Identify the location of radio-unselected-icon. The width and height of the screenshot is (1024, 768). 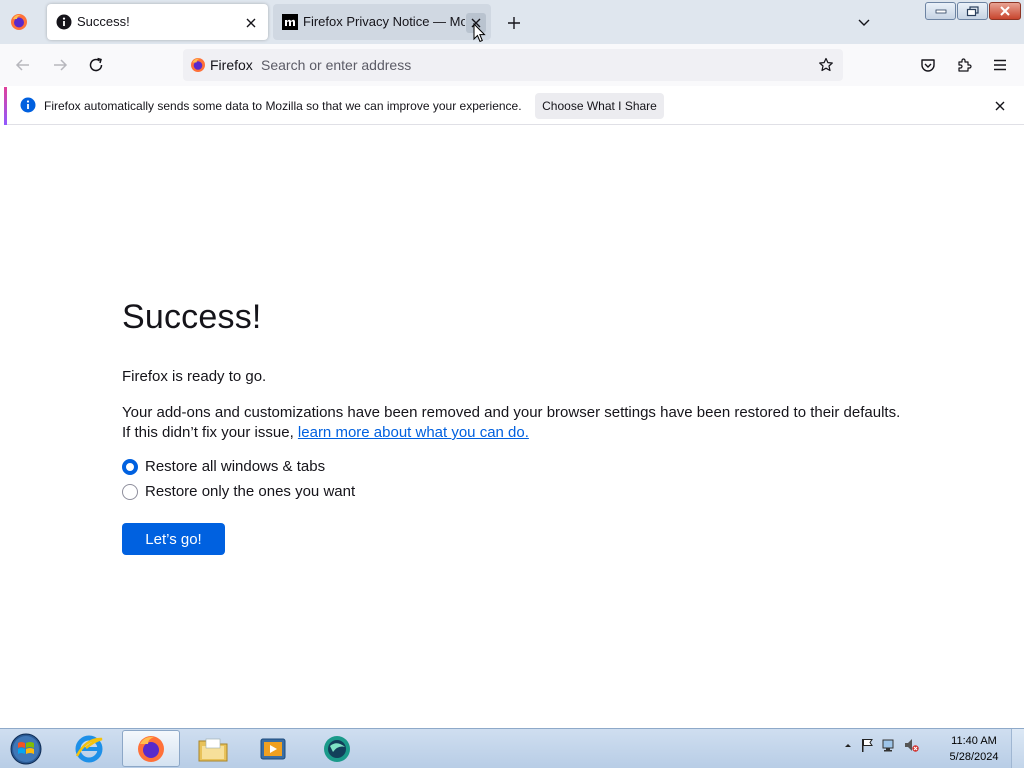
(130, 491).